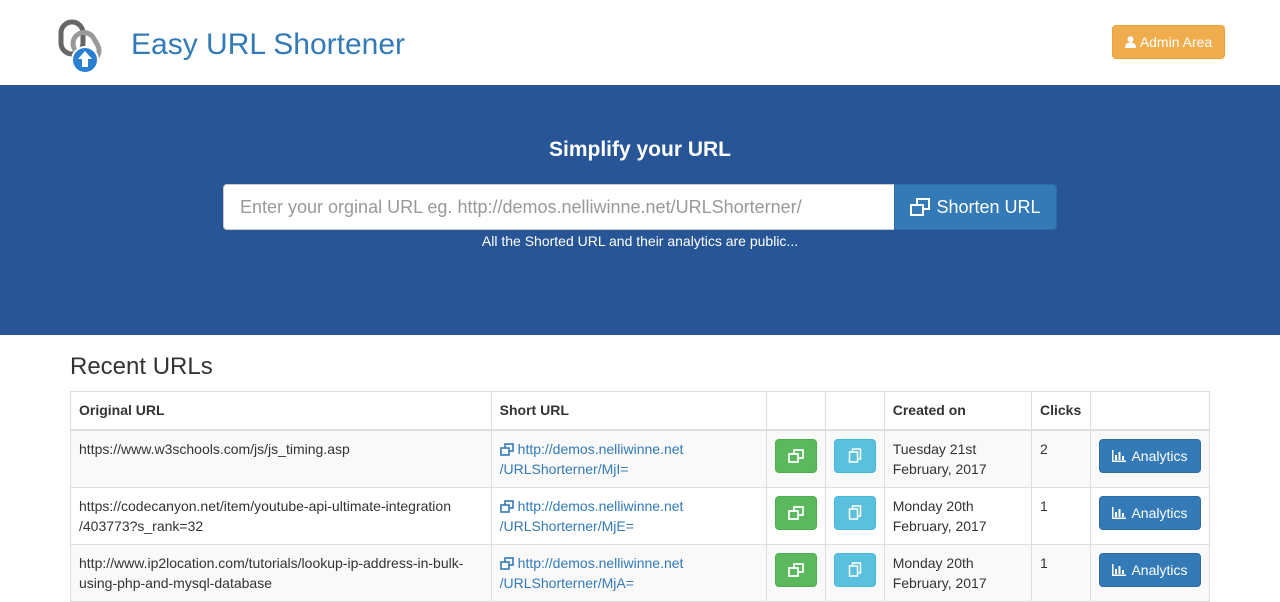 The width and height of the screenshot is (1280, 602). What do you see at coordinates (640, 149) in the screenshot?
I see `hero-title: Simplify your URL` at bounding box center [640, 149].